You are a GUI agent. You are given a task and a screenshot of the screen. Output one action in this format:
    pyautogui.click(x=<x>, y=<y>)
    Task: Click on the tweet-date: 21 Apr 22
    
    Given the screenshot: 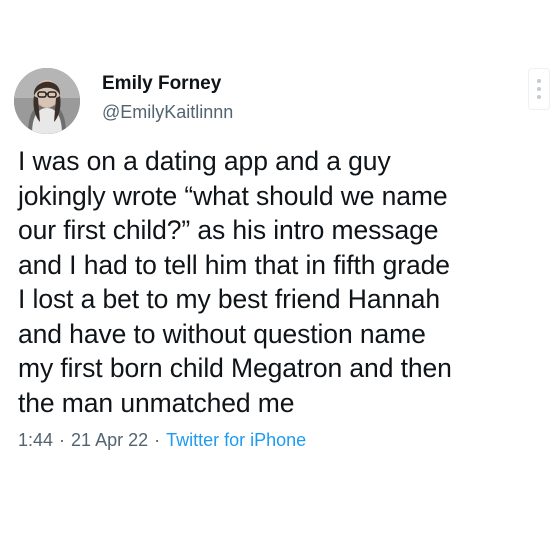 What is the action you would take?
    pyautogui.click(x=109, y=440)
    